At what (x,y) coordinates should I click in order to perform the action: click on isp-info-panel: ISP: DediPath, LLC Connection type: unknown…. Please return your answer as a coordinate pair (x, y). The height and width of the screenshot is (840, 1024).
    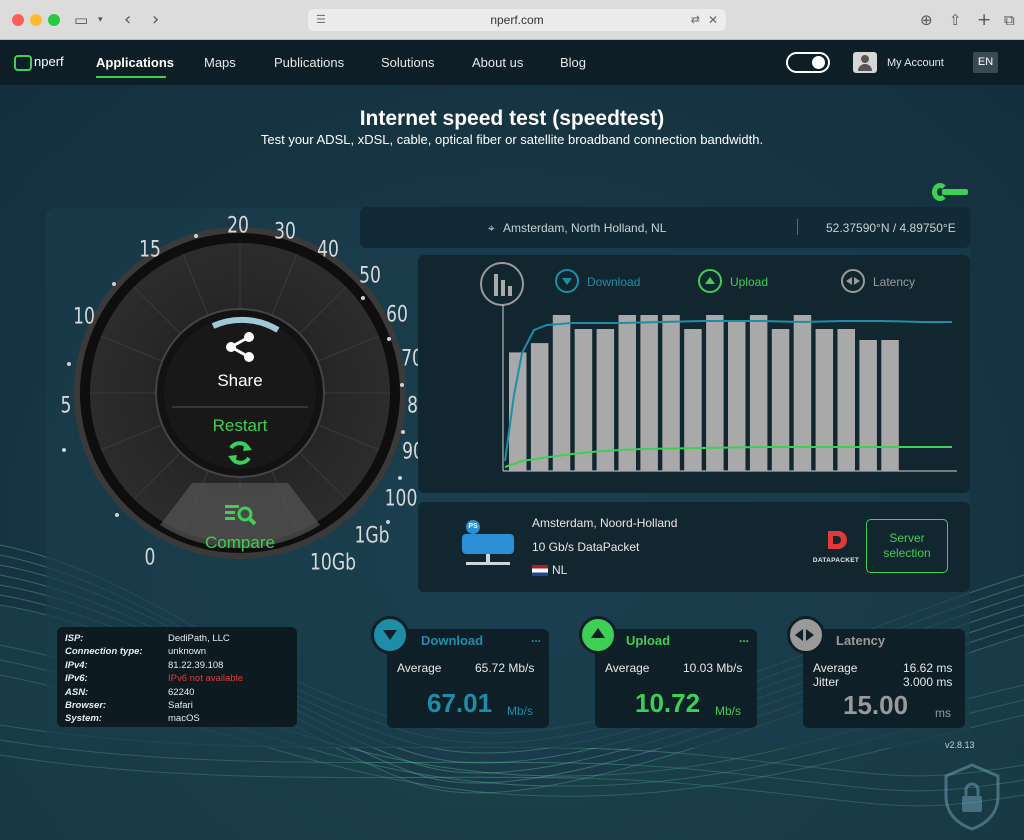
    Looking at the image, I should click on (177, 677).